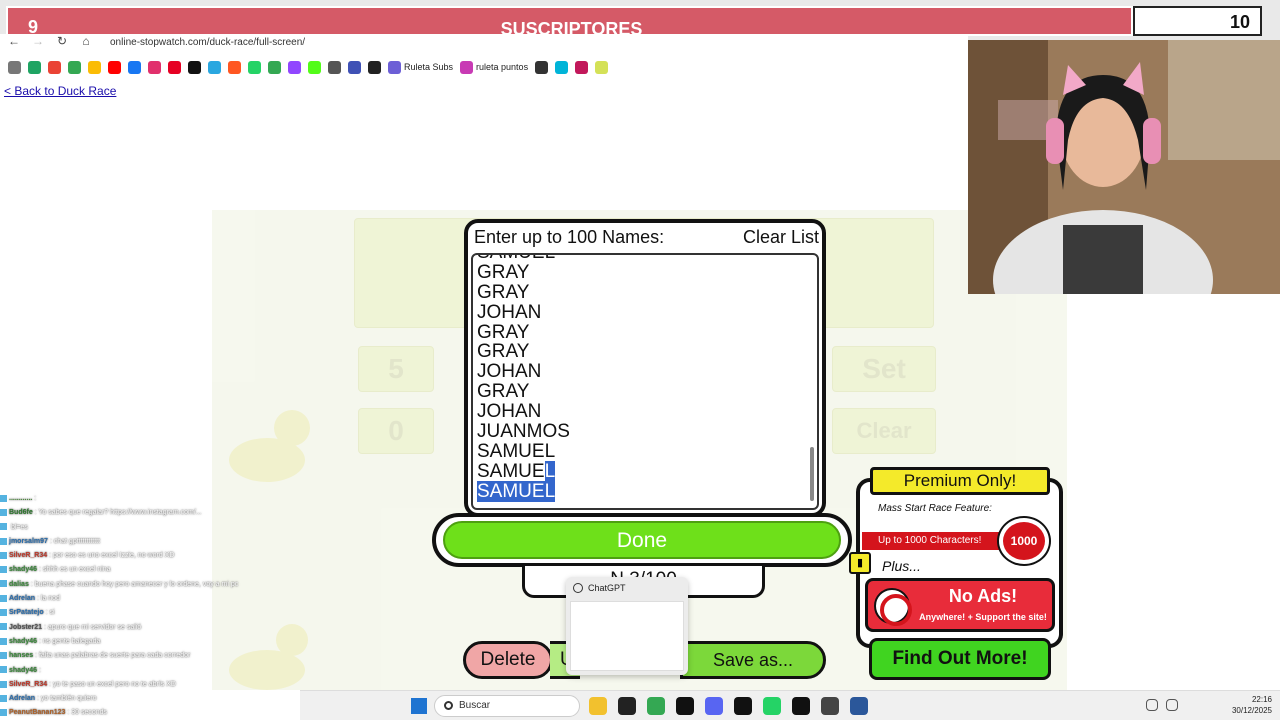  I want to click on facebook-icon, so click(134, 67).